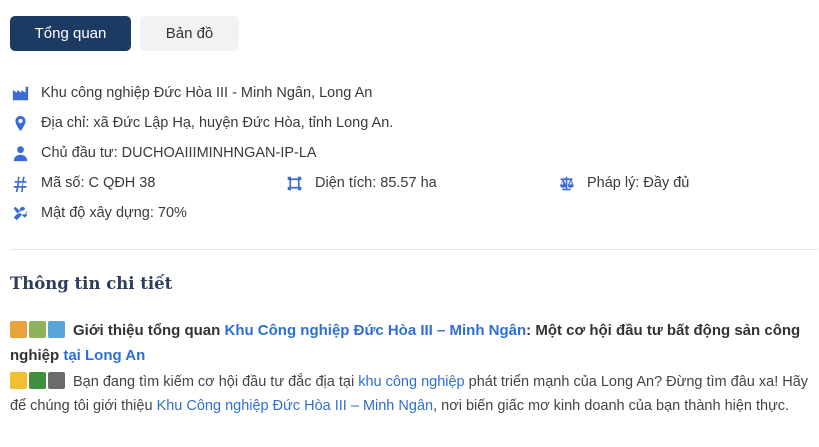 The width and height of the screenshot is (819, 447). I want to click on tab-bar: Tổng quan Bản đồ, so click(124, 33).